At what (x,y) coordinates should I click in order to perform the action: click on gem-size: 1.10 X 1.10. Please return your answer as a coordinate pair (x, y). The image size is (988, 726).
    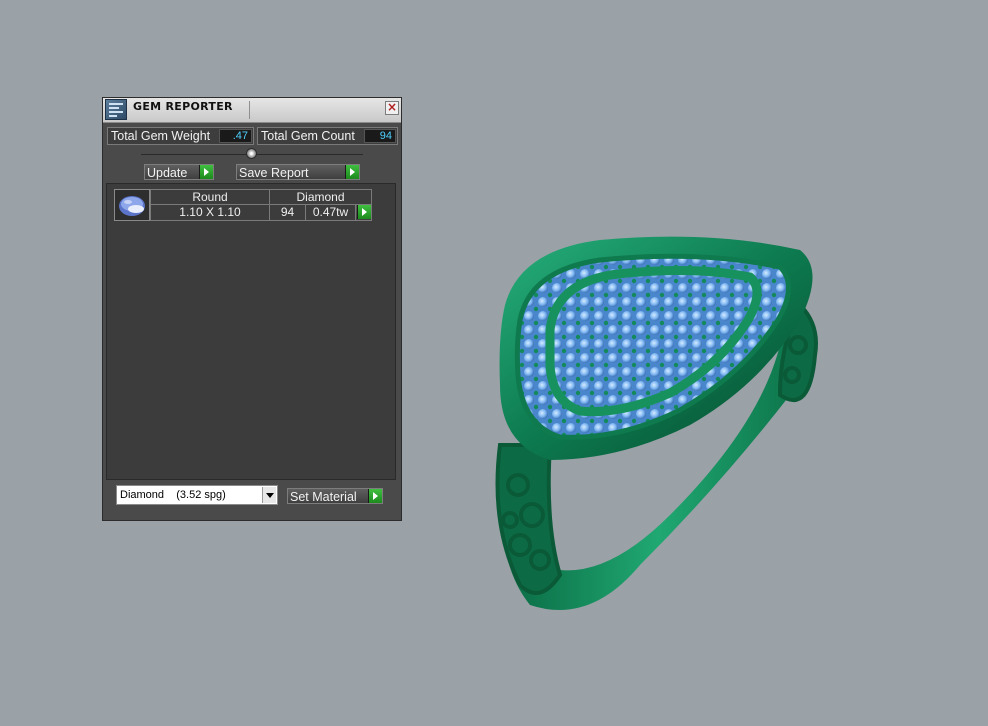
    Looking at the image, I should click on (210, 212).